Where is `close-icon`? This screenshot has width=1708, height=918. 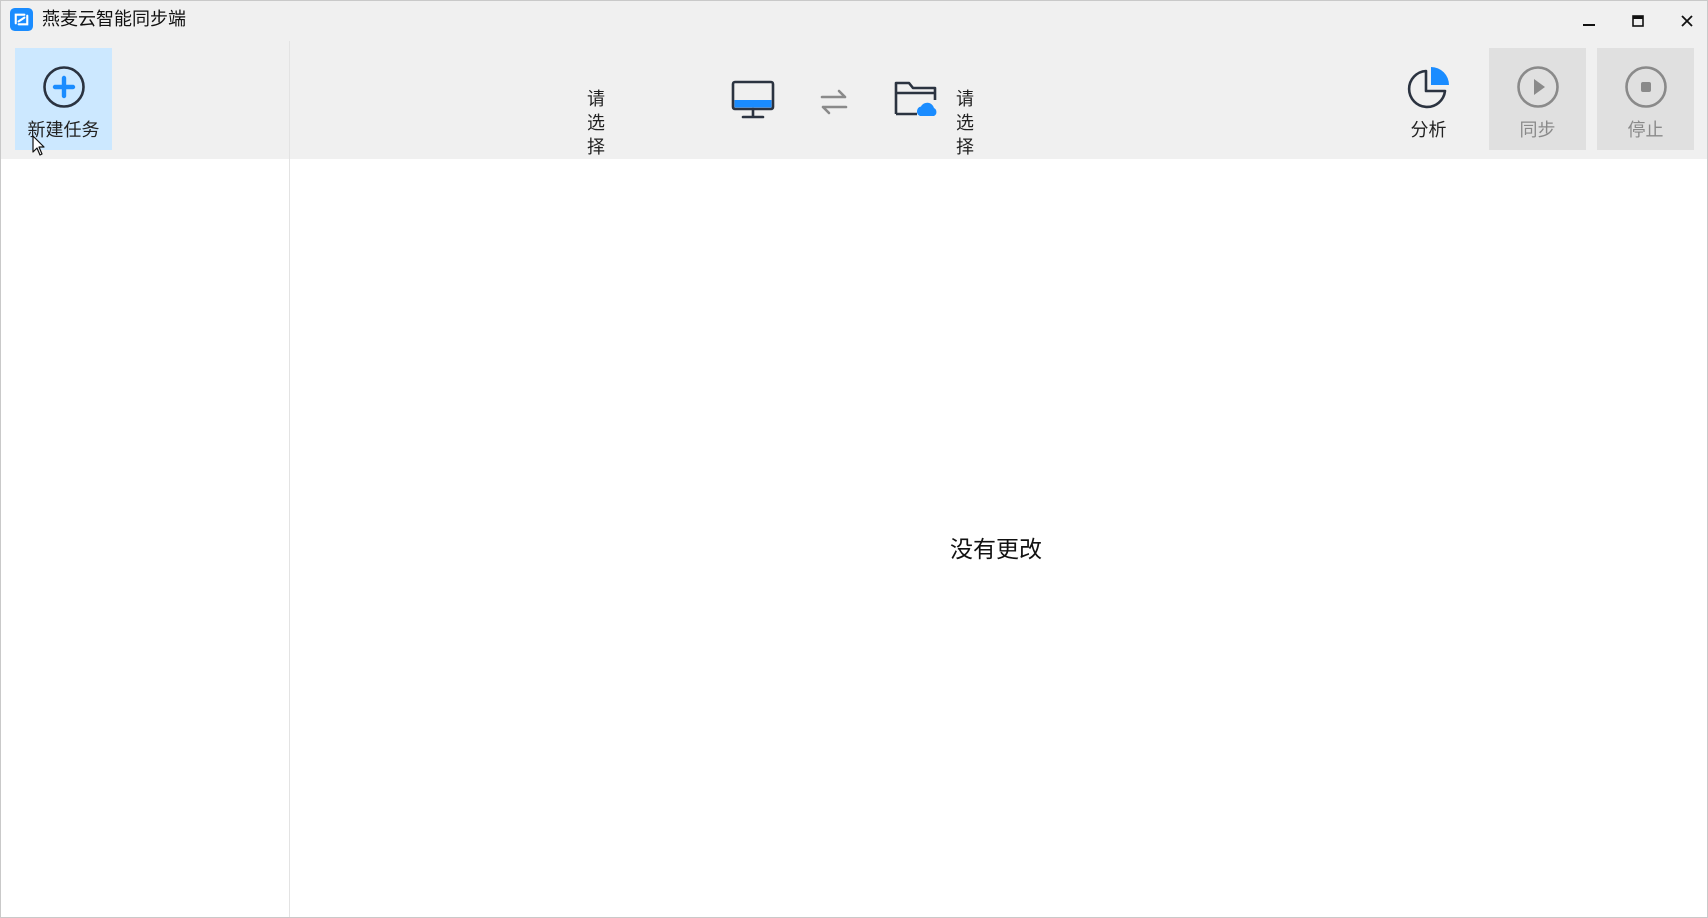 close-icon is located at coordinates (1687, 21).